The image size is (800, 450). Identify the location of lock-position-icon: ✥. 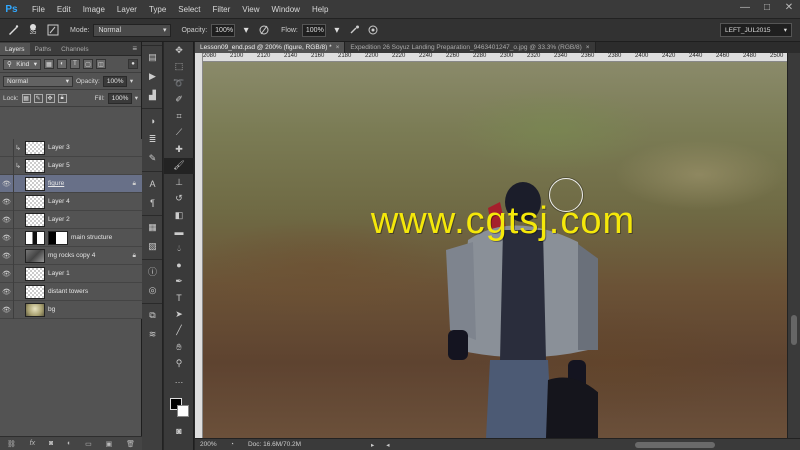
(50, 98).